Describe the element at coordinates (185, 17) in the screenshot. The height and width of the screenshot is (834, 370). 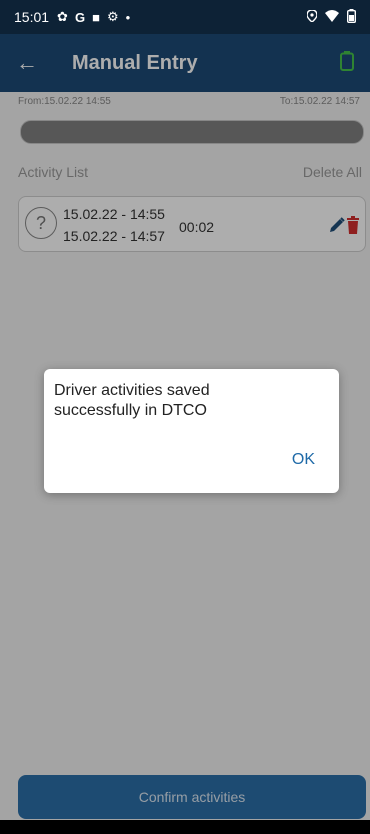
I see `status-bar: 15:01 ✿ G ■ ⚙ •` at that location.